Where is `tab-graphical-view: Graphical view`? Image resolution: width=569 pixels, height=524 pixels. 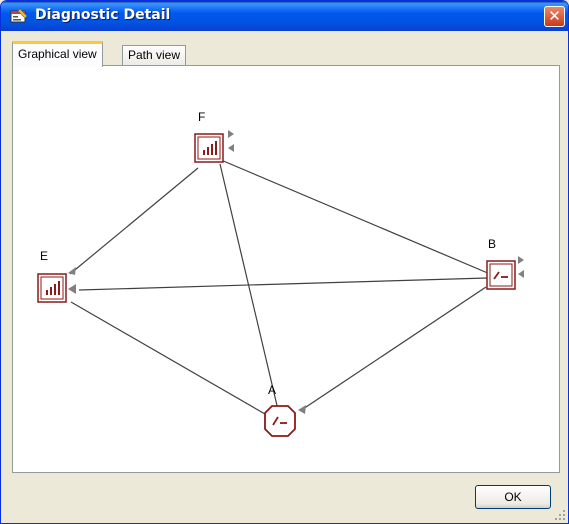
tab-graphical-view: Graphical view is located at coordinates (57, 54).